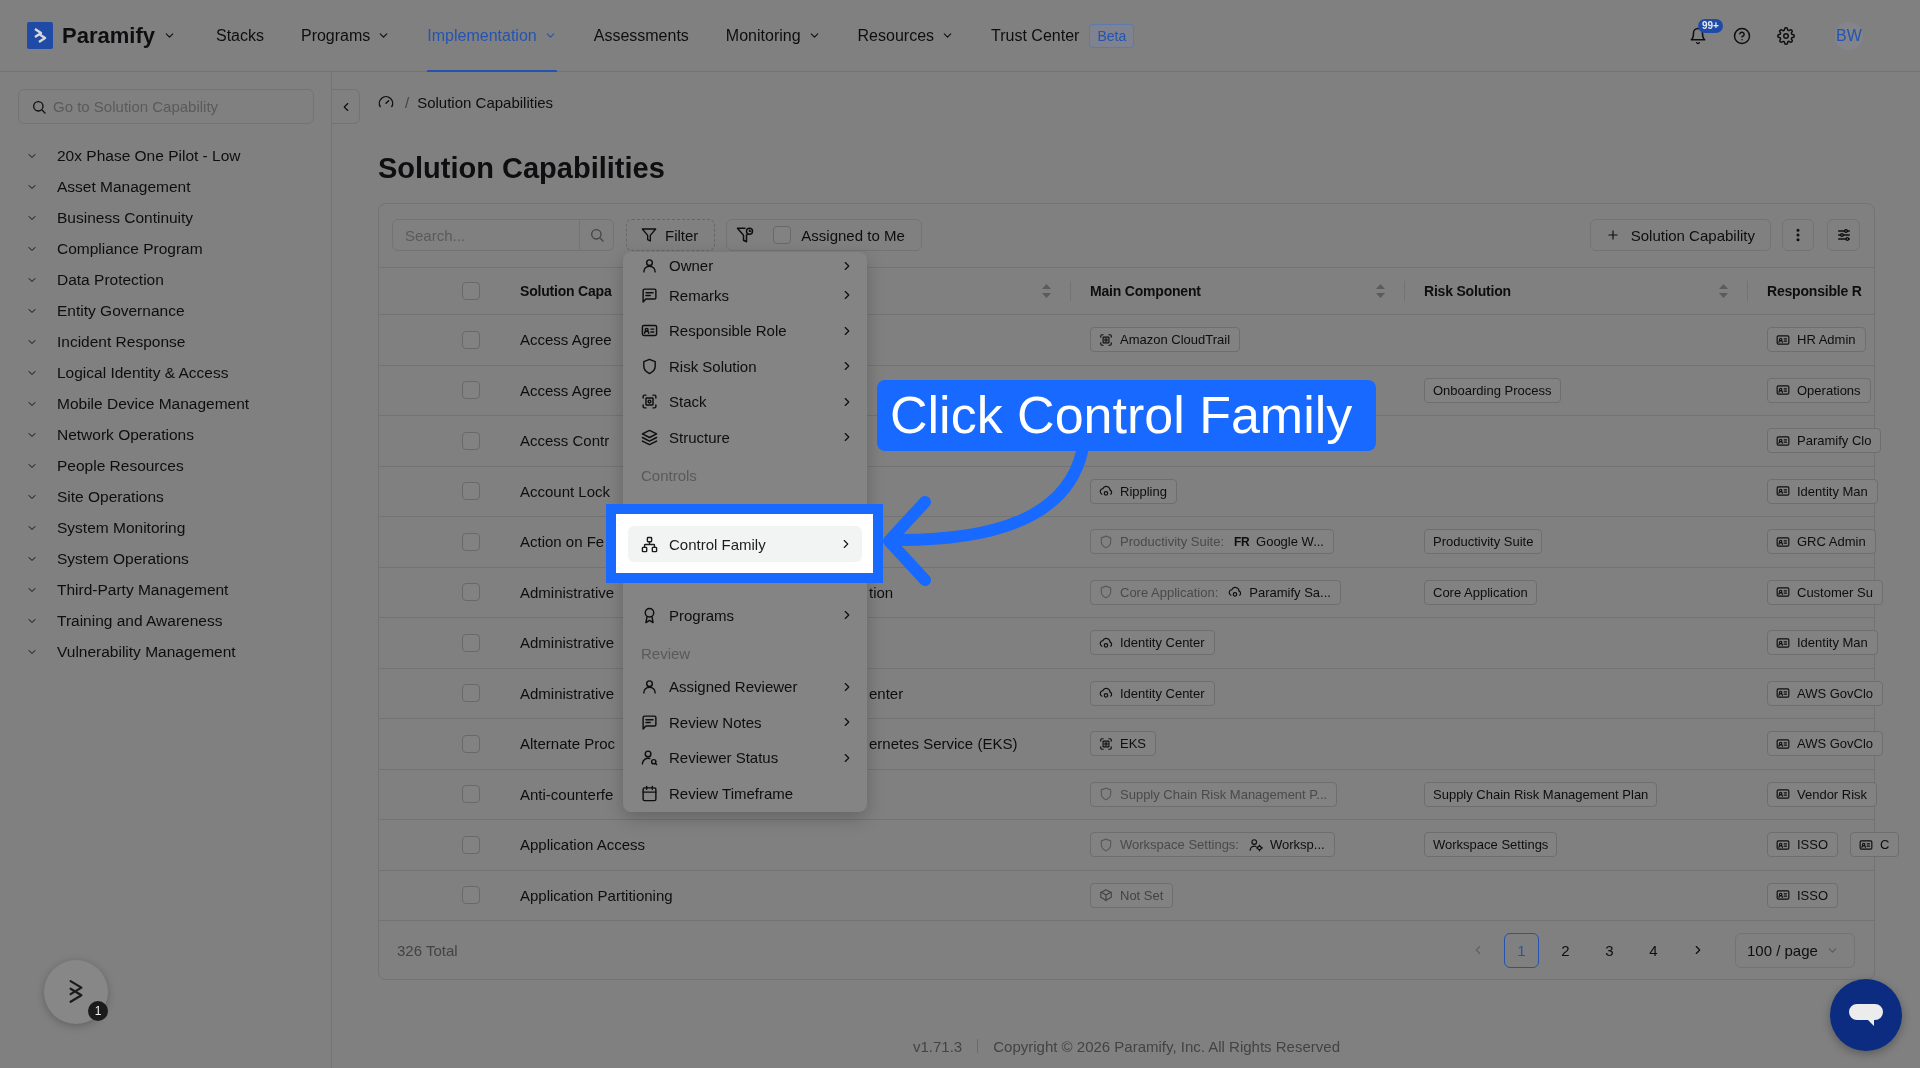 The height and width of the screenshot is (1068, 1920). What do you see at coordinates (1235, 592) in the screenshot?
I see `cloud-cog-icon` at bounding box center [1235, 592].